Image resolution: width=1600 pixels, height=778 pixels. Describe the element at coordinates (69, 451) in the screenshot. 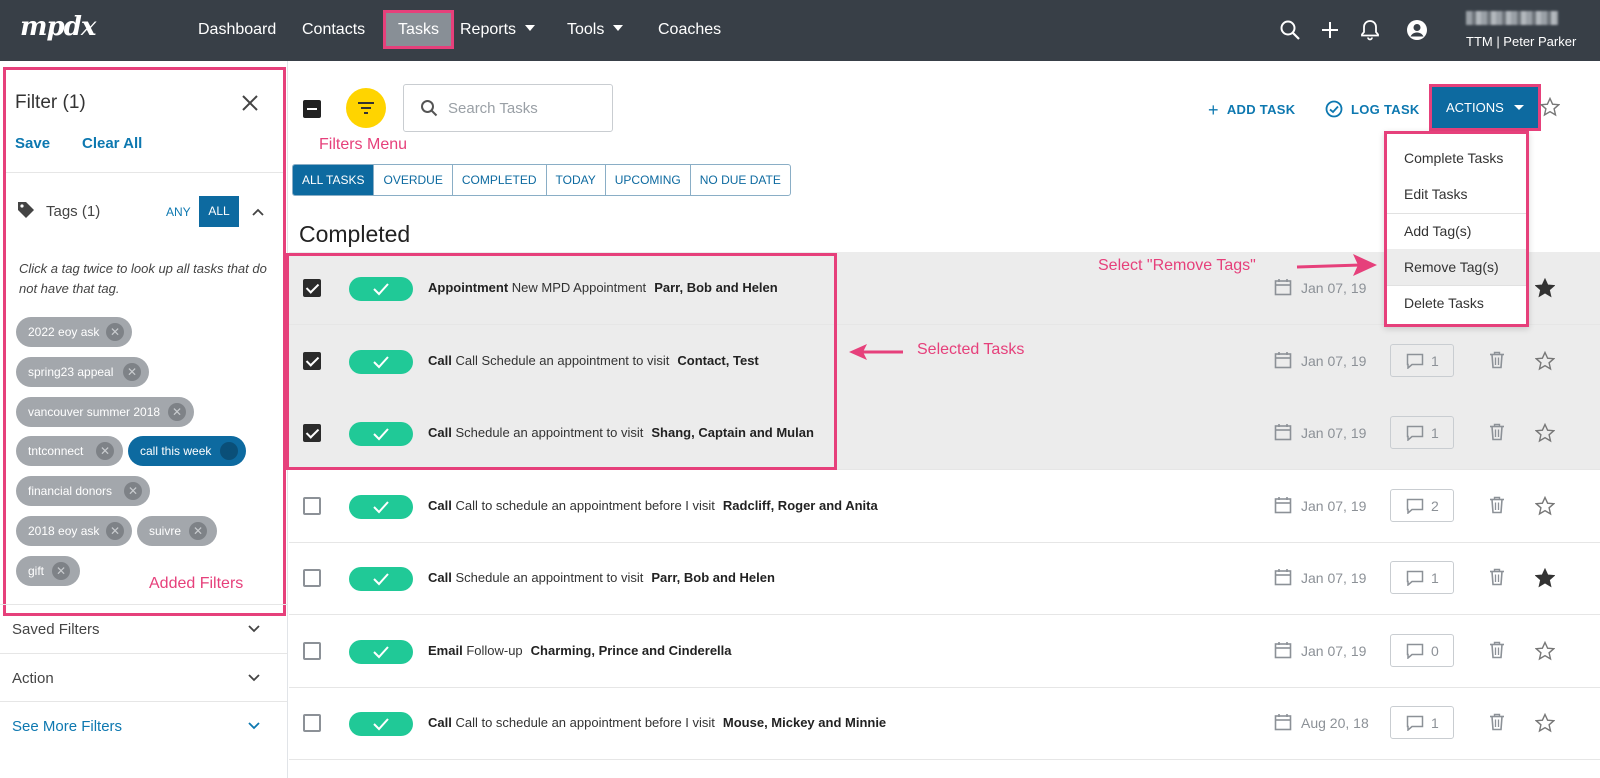

I see `tag-chip: tntconnect ✕` at that location.